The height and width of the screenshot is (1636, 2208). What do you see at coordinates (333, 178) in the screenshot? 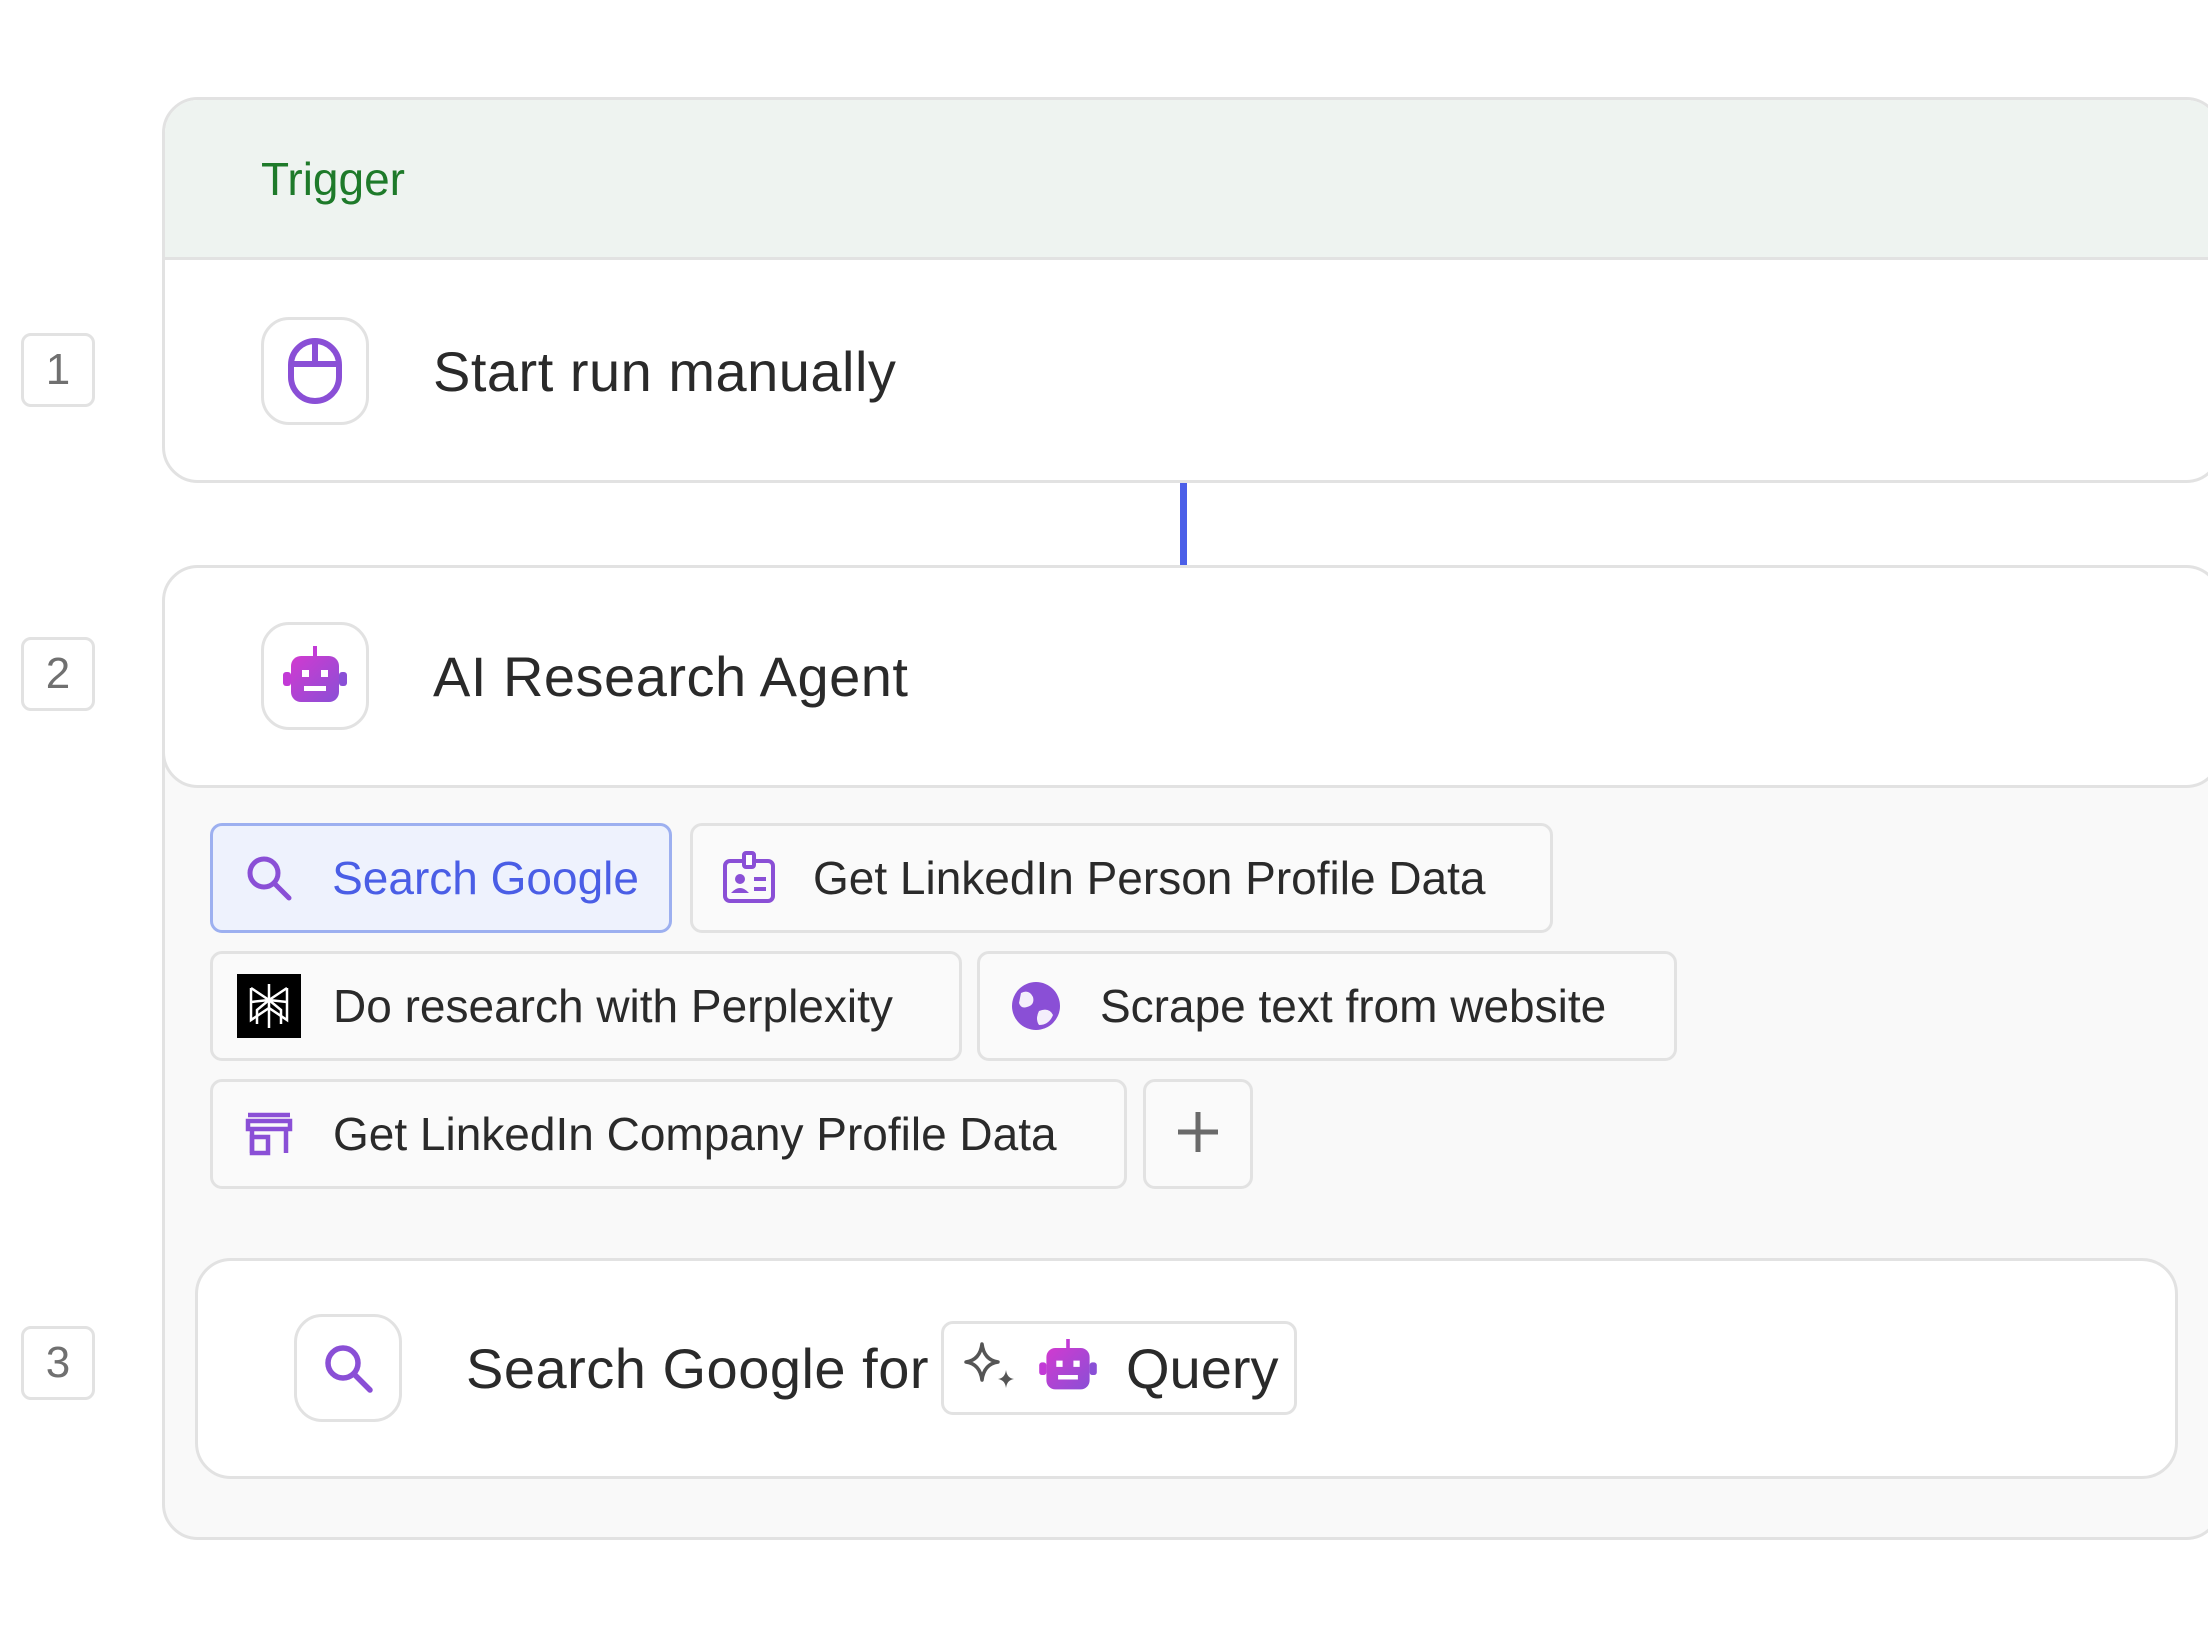
I see `trigger-label: Trigger` at bounding box center [333, 178].